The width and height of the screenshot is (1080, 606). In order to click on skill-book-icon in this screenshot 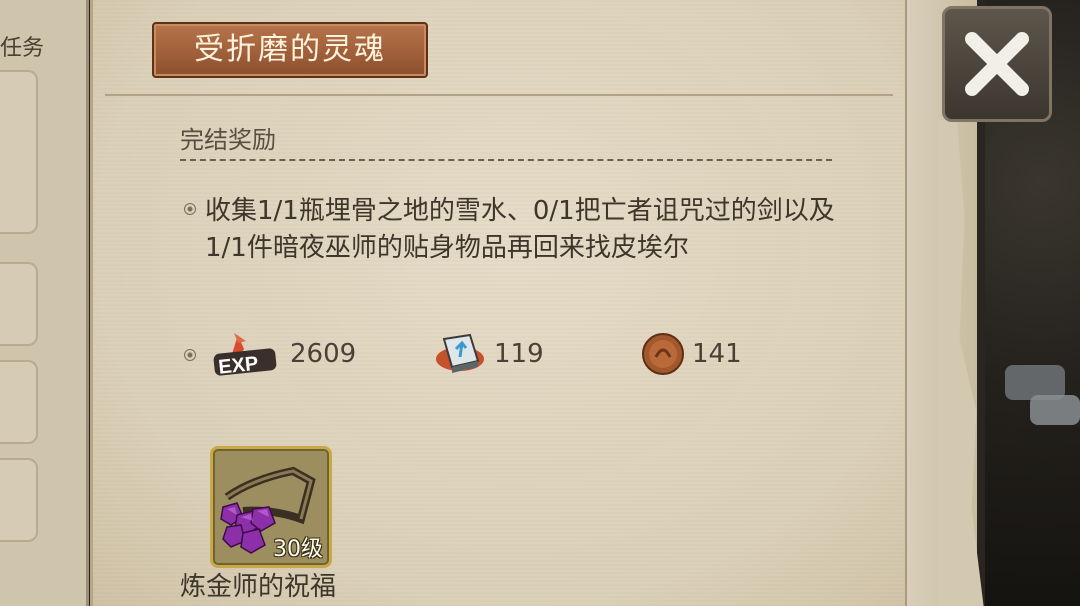, I will do `click(460, 353)`.